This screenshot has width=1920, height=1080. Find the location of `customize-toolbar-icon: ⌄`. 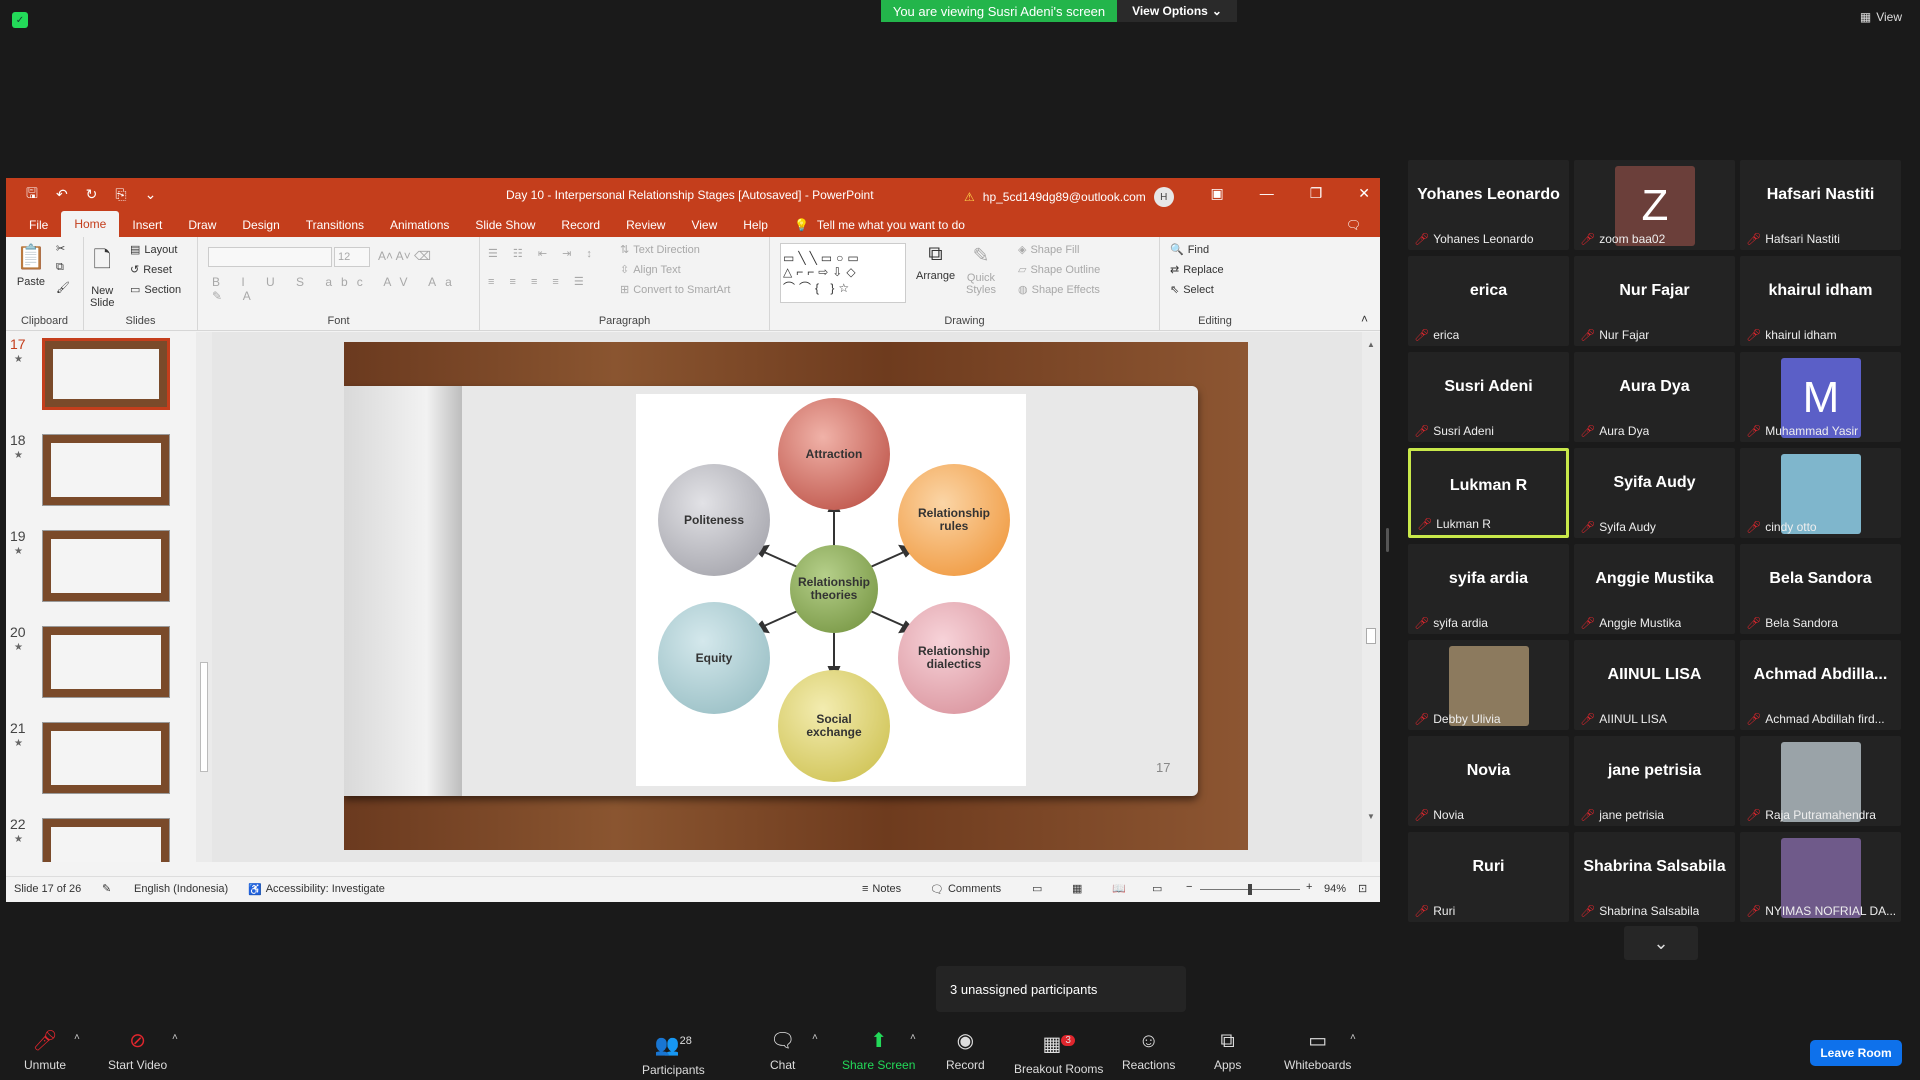

customize-toolbar-icon: ⌄ is located at coordinates (151, 194).